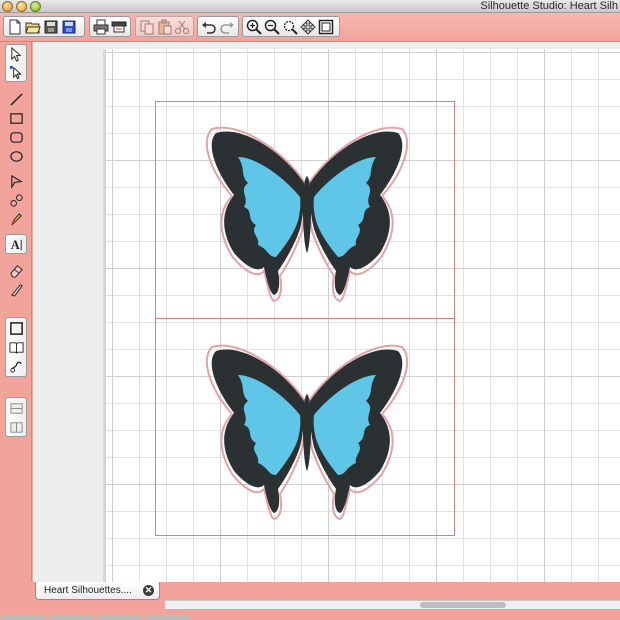 The height and width of the screenshot is (620, 620). I want to click on select-tool-button, so click(16, 54).